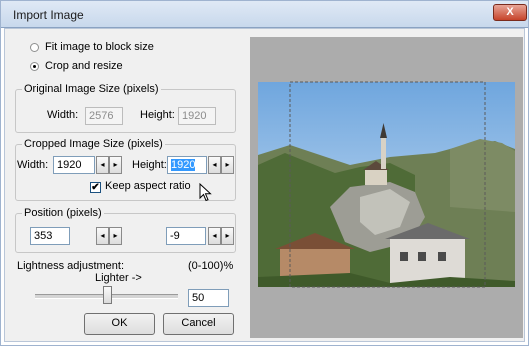 The height and width of the screenshot is (346, 529). What do you see at coordinates (71, 266) in the screenshot?
I see `lightness-label: Lightness adjustment:` at bounding box center [71, 266].